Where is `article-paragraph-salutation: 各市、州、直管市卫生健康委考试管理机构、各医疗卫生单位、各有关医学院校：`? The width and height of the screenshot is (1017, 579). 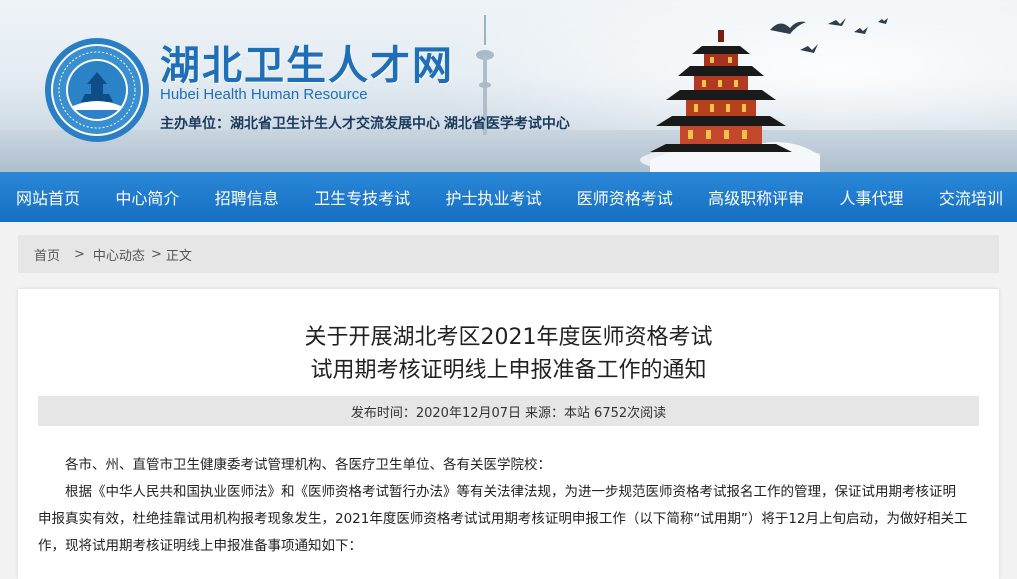 article-paragraph-salutation: 各市、州、直管市卫生健康委考试管理机构、各医疗卫生单位、各有关医学院校： is located at coordinates (308, 465).